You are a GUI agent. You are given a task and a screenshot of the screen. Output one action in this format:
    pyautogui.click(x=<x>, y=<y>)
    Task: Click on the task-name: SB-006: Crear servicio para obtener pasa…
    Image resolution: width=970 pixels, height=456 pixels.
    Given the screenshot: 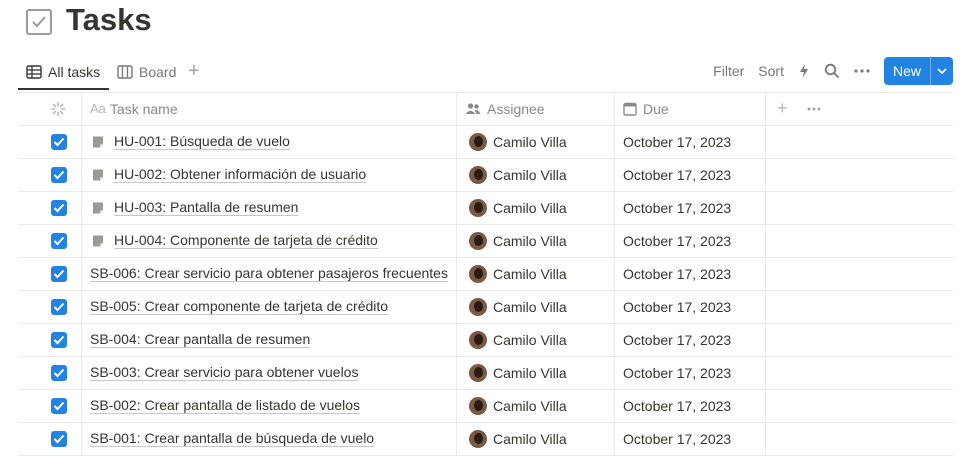 What is the action you would take?
    pyautogui.click(x=269, y=273)
    